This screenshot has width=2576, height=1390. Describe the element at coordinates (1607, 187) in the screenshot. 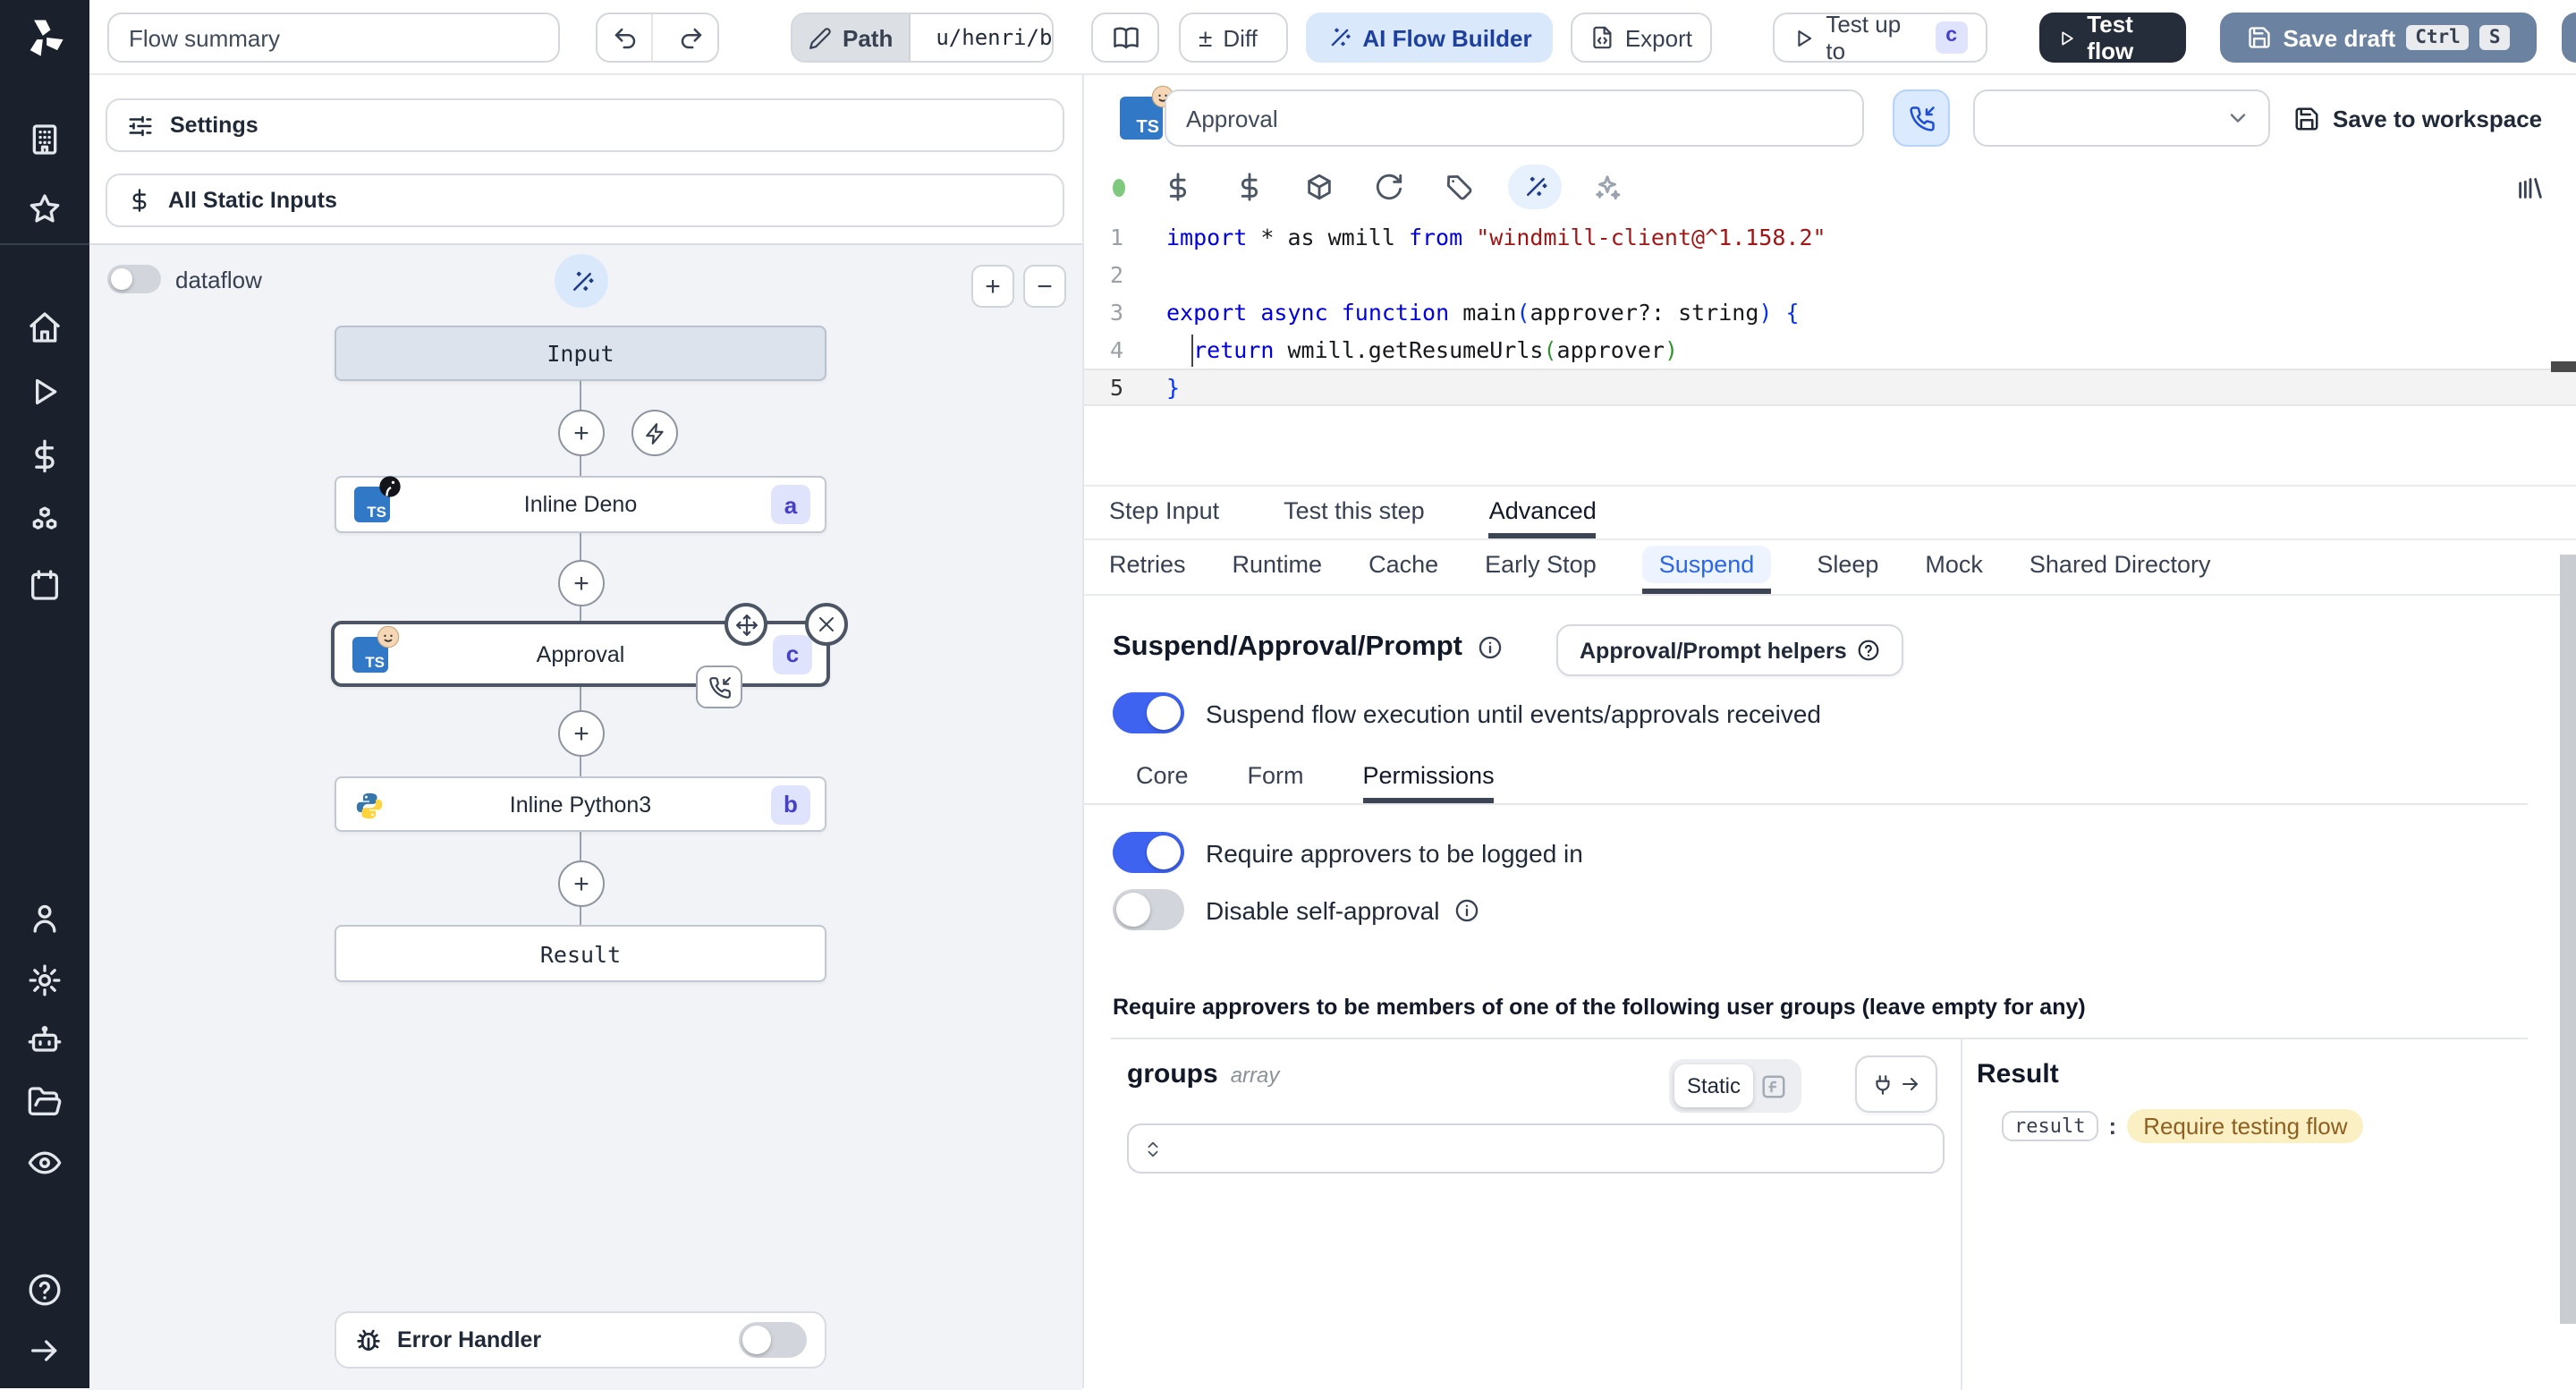

I see `sparkles-icon` at that location.